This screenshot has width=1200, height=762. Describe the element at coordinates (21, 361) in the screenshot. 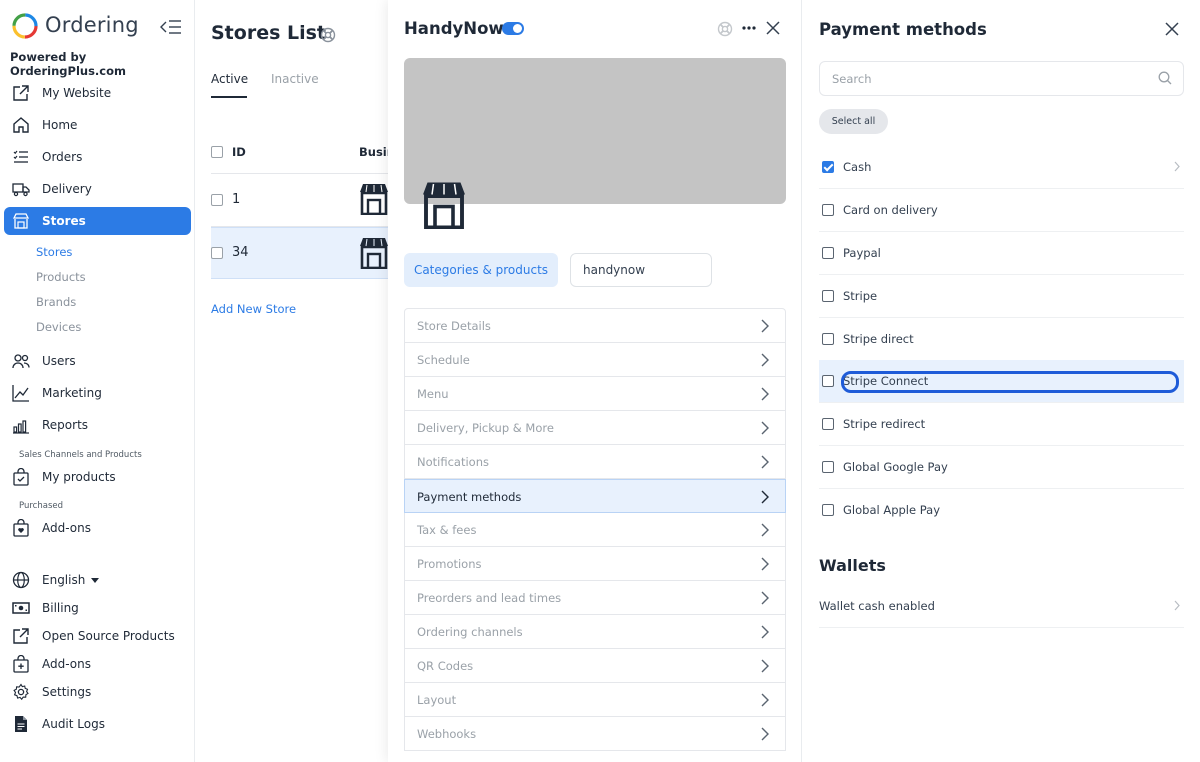

I see `users-icon` at that location.